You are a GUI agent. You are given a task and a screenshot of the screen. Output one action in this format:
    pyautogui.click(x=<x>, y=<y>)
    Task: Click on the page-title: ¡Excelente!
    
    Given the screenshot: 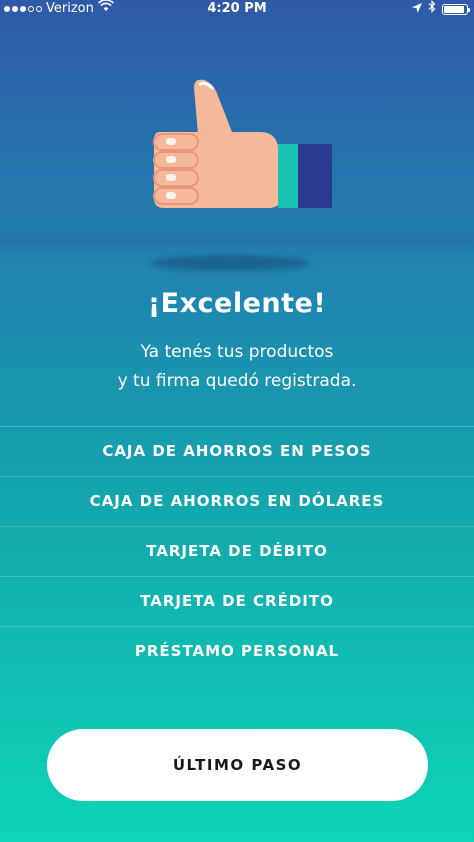 What is the action you would take?
    pyautogui.click(x=237, y=303)
    